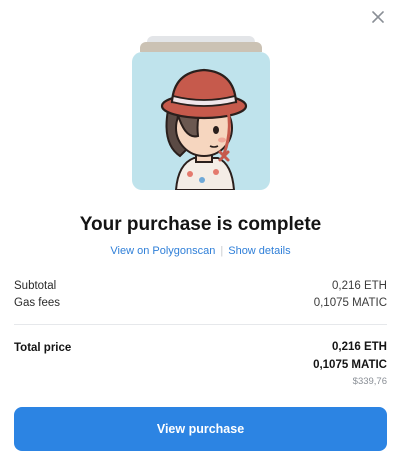 The height and width of the screenshot is (465, 401). What do you see at coordinates (200, 224) in the screenshot?
I see `page-title: Your purchase is complete` at bounding box center [200, 224].